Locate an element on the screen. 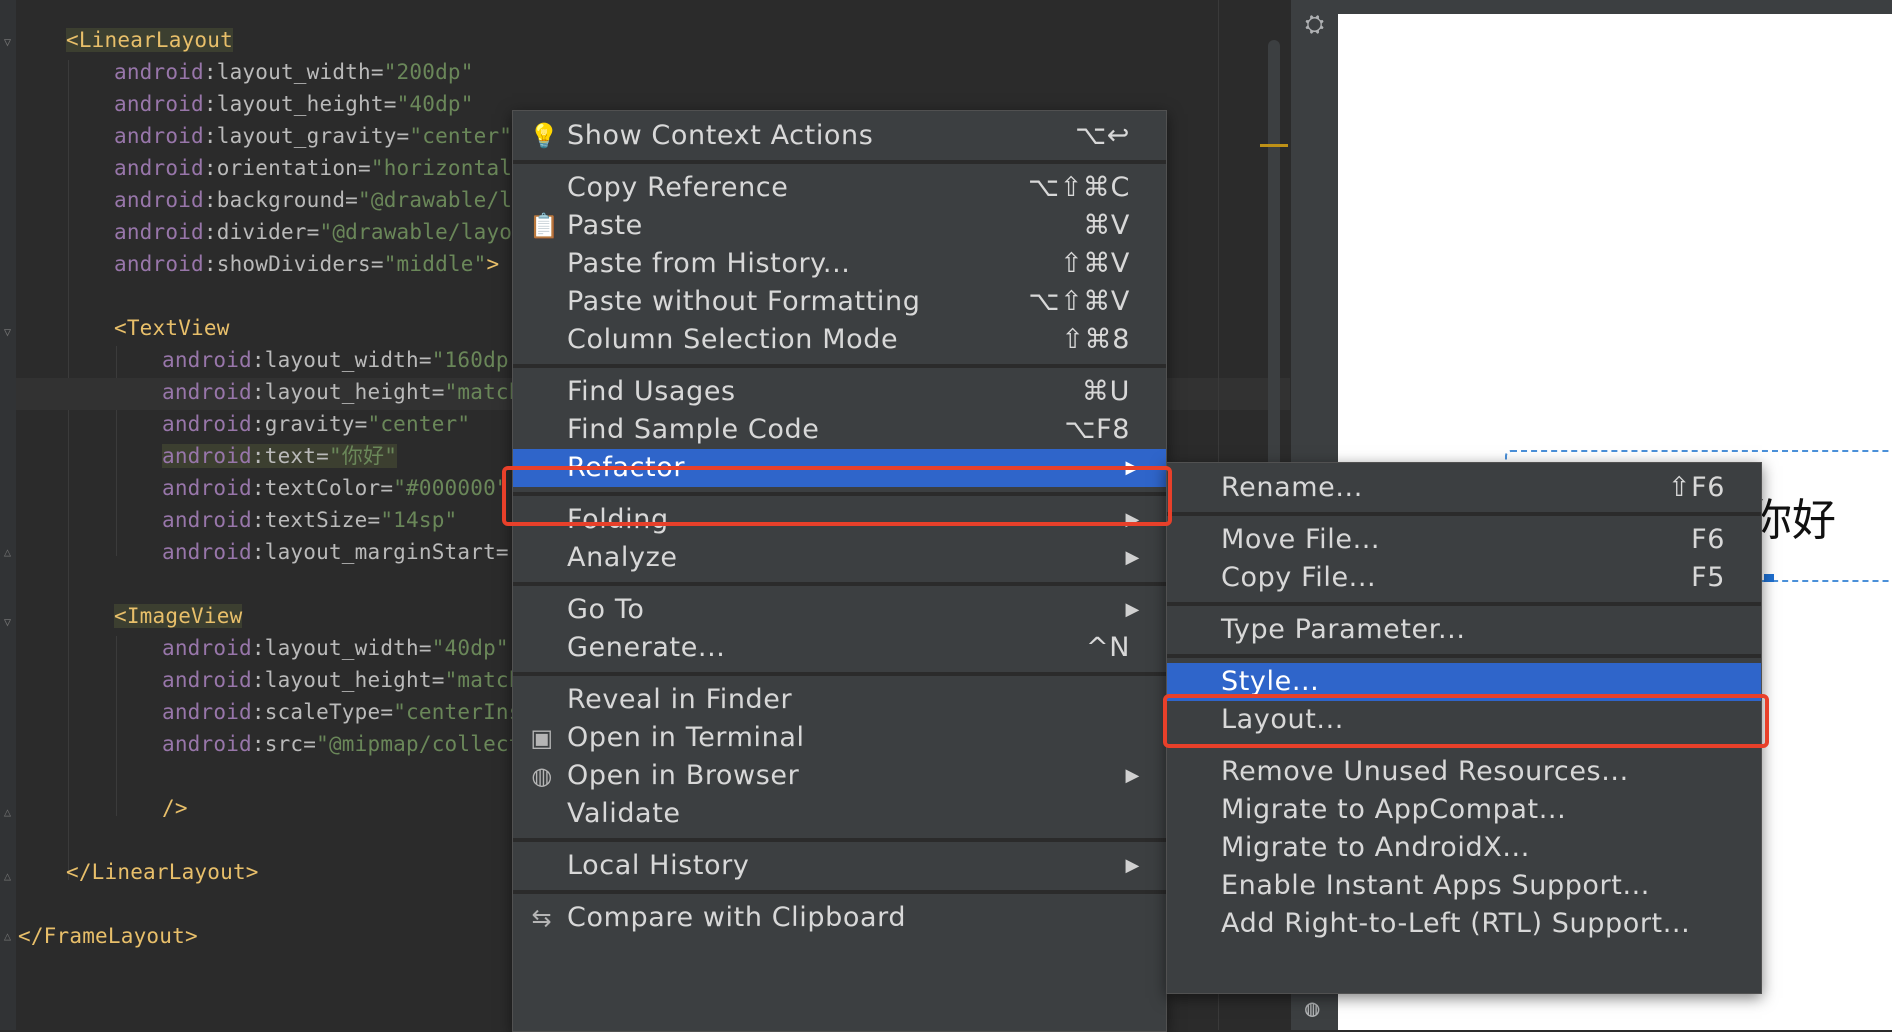  code-line: android:orientation="horizontal" is located at coordinates (319, 168).